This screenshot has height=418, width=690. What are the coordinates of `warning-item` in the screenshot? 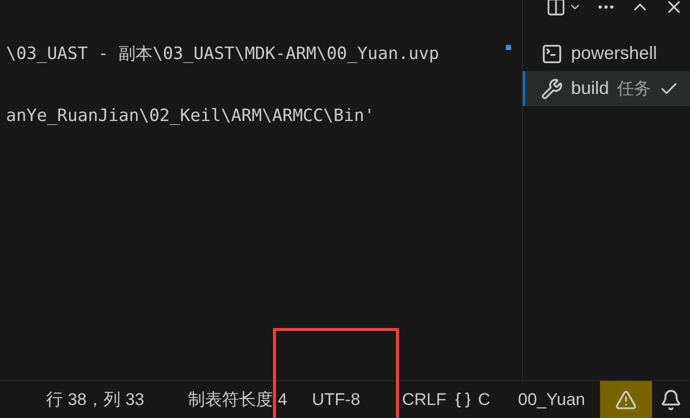 It's located at (626, 399).